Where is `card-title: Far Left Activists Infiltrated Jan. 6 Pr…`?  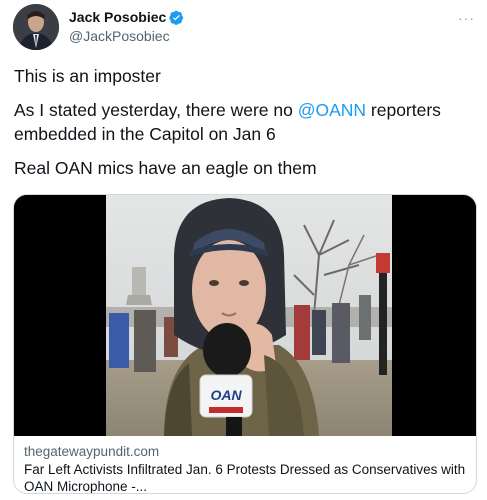 card-title: Far Left Activists Infiltrated Jan. 6 Pr… is located at coordinates (246, 477).